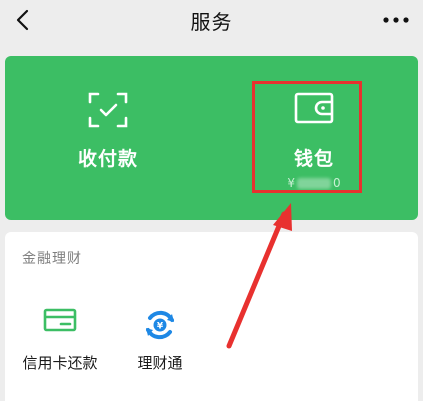 The height and width of the screenshot is (401, 423). What do you see at coordinates (108, 110) in the screenshot?
I see `scan-frame-icon` at bounding box center [108, 110].